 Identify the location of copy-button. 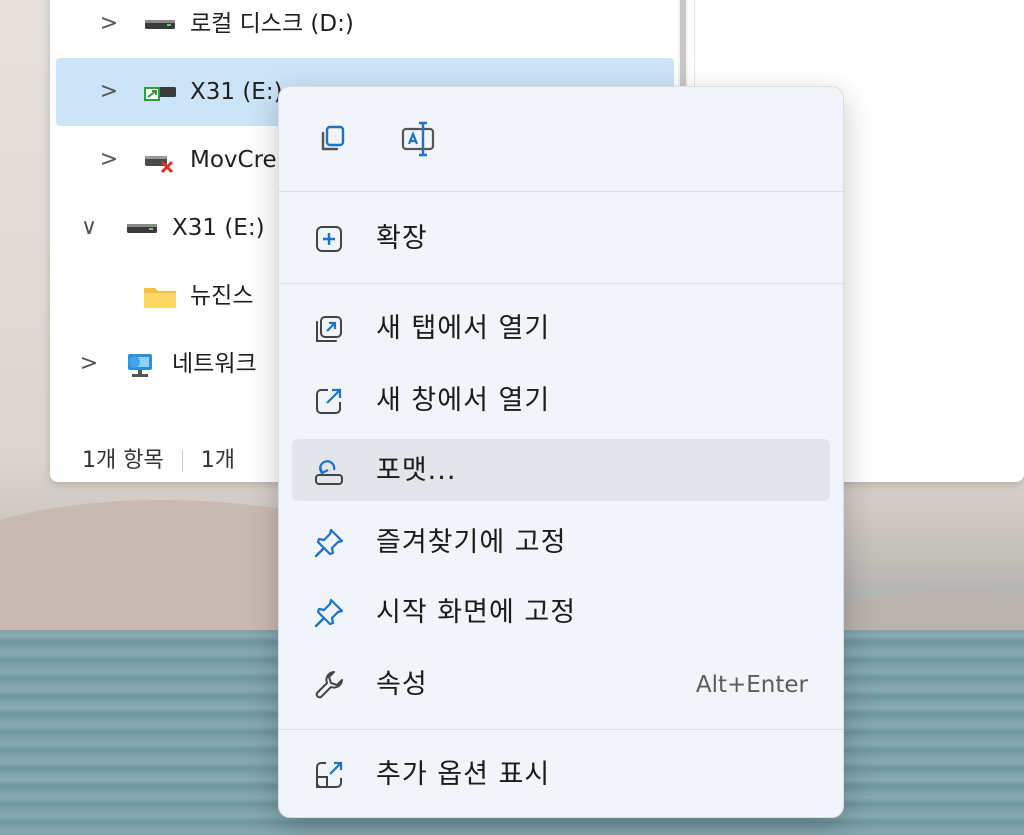
(331, 139).